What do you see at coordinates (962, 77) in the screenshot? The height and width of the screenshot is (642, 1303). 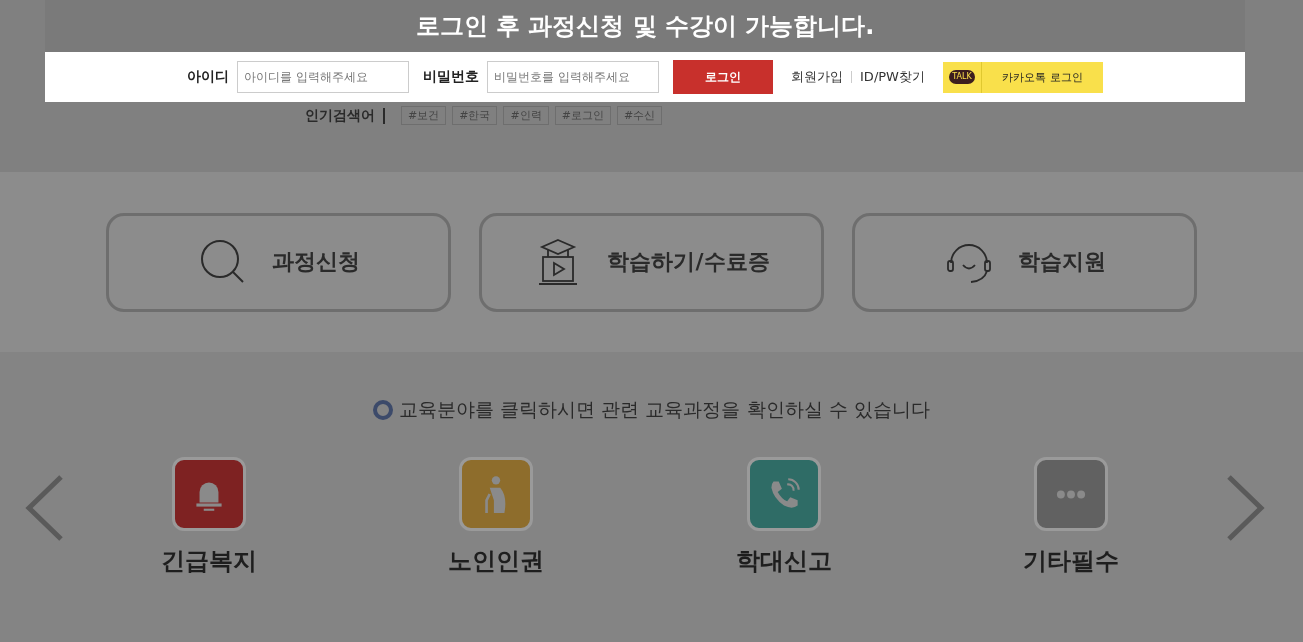 I see `speech-bubble-icon: TALK` at bounding box center [962, 77].